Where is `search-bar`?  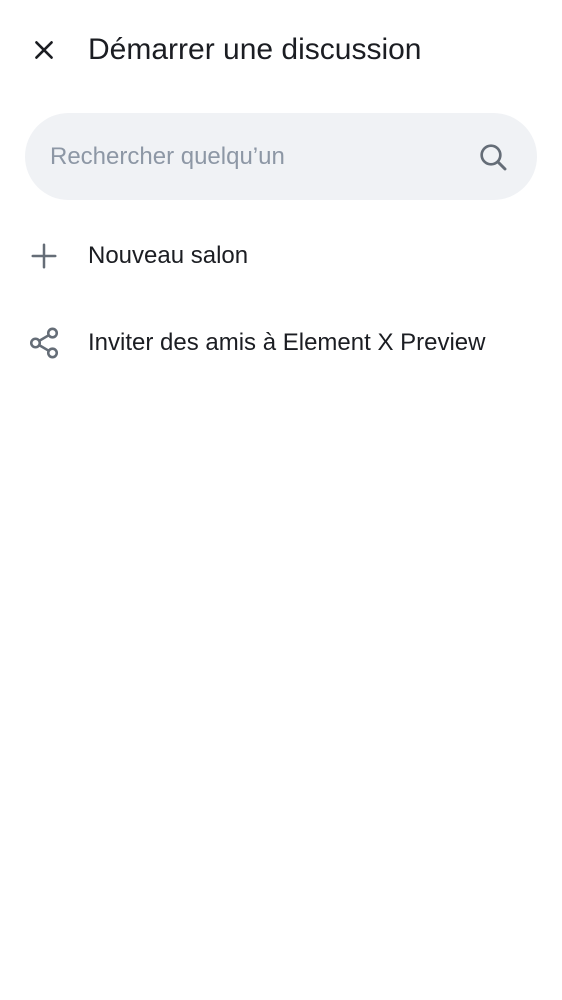 search-bar is located at coordinates (281, 156).